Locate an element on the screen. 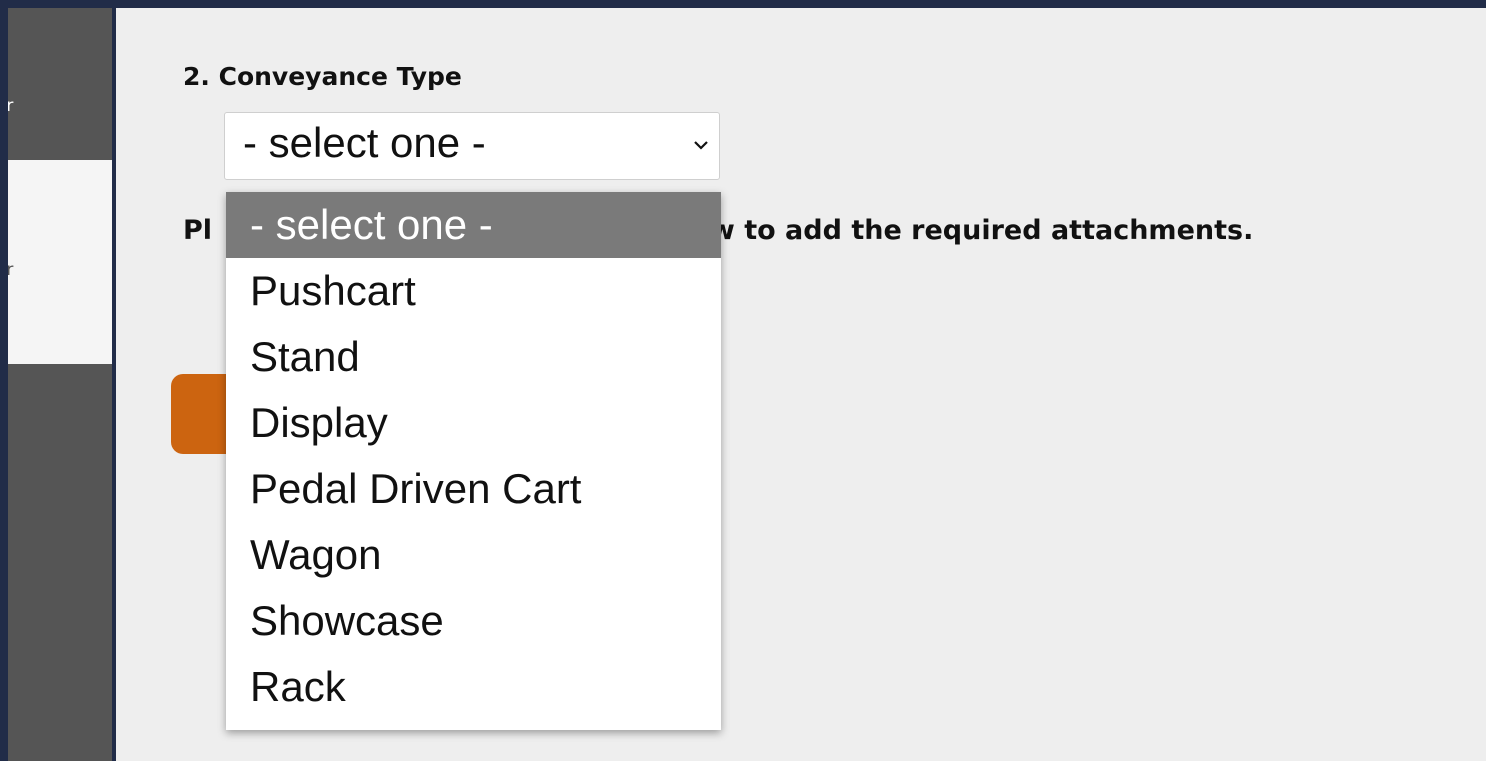 This screenshot has width=1486, height=761. sidebar-item-2-active: or is located at coordinates (60, 262).